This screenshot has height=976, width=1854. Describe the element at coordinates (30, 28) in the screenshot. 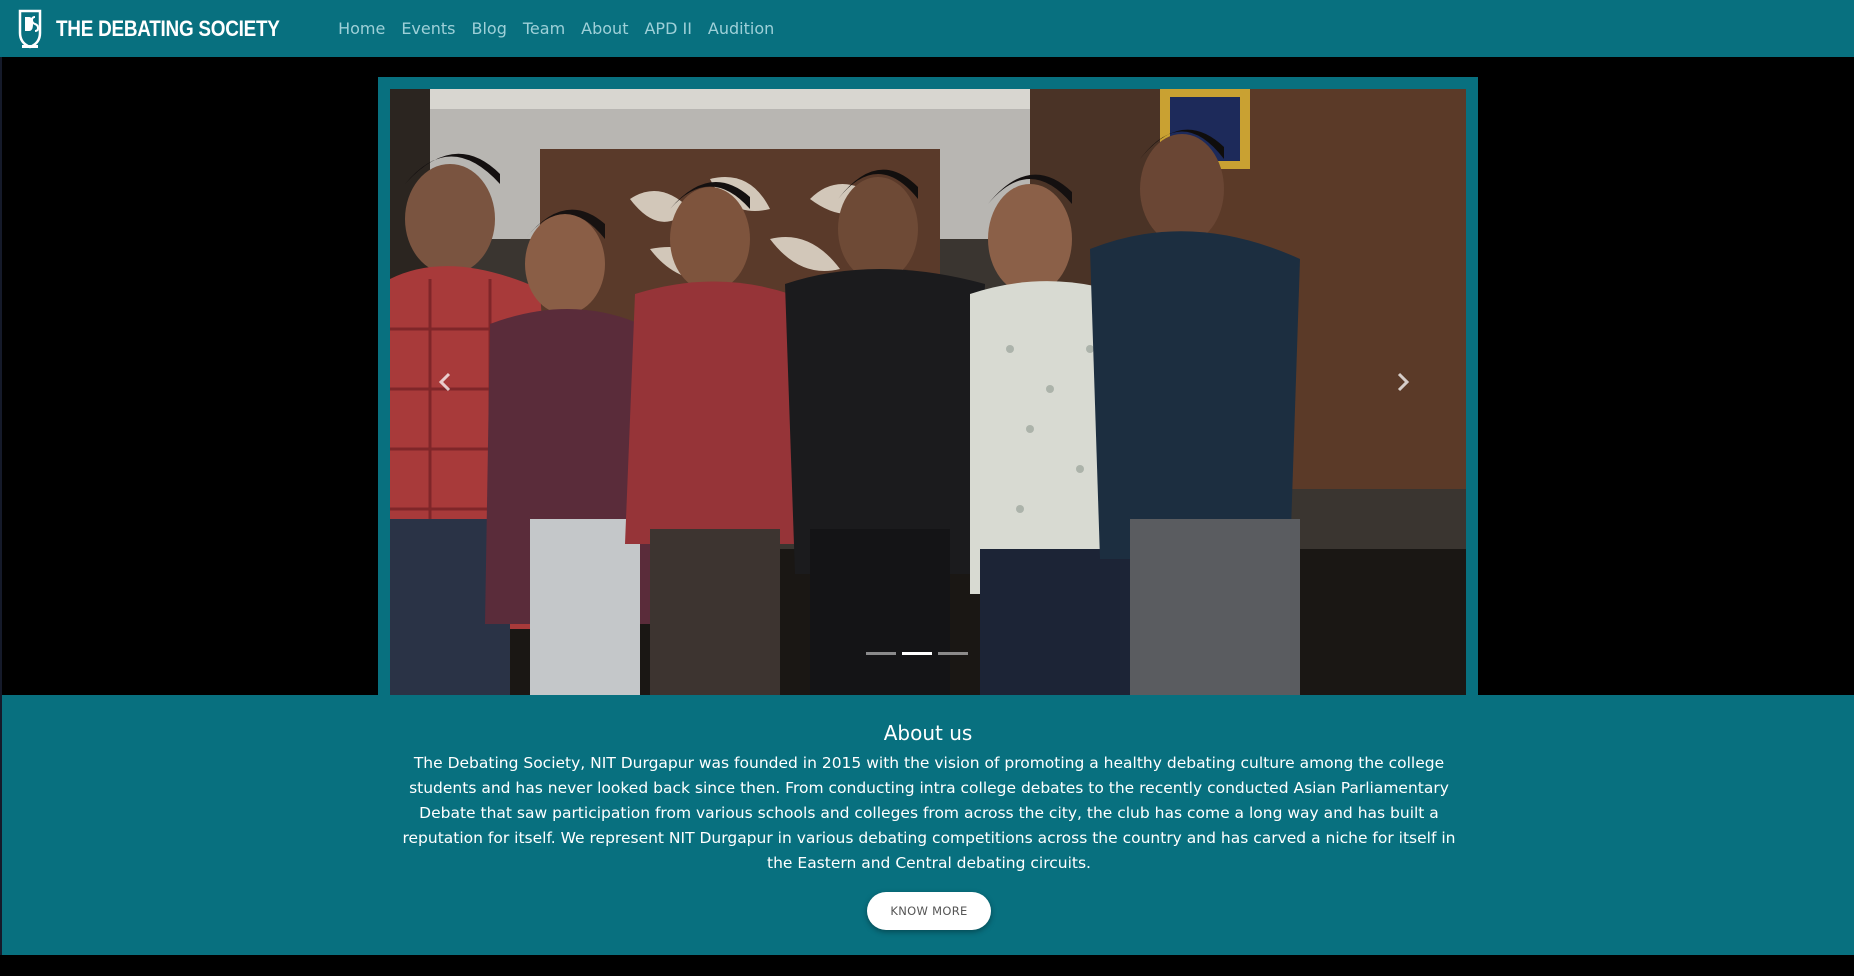

I see `ds-crest-icon` at that location.